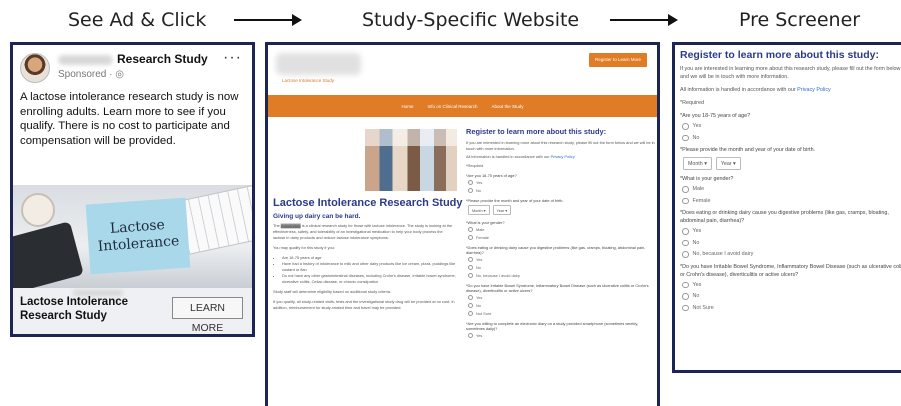 The image size is (901, 406). I want to click on ad-image: Lactose Intolerance, so click(132, 236).